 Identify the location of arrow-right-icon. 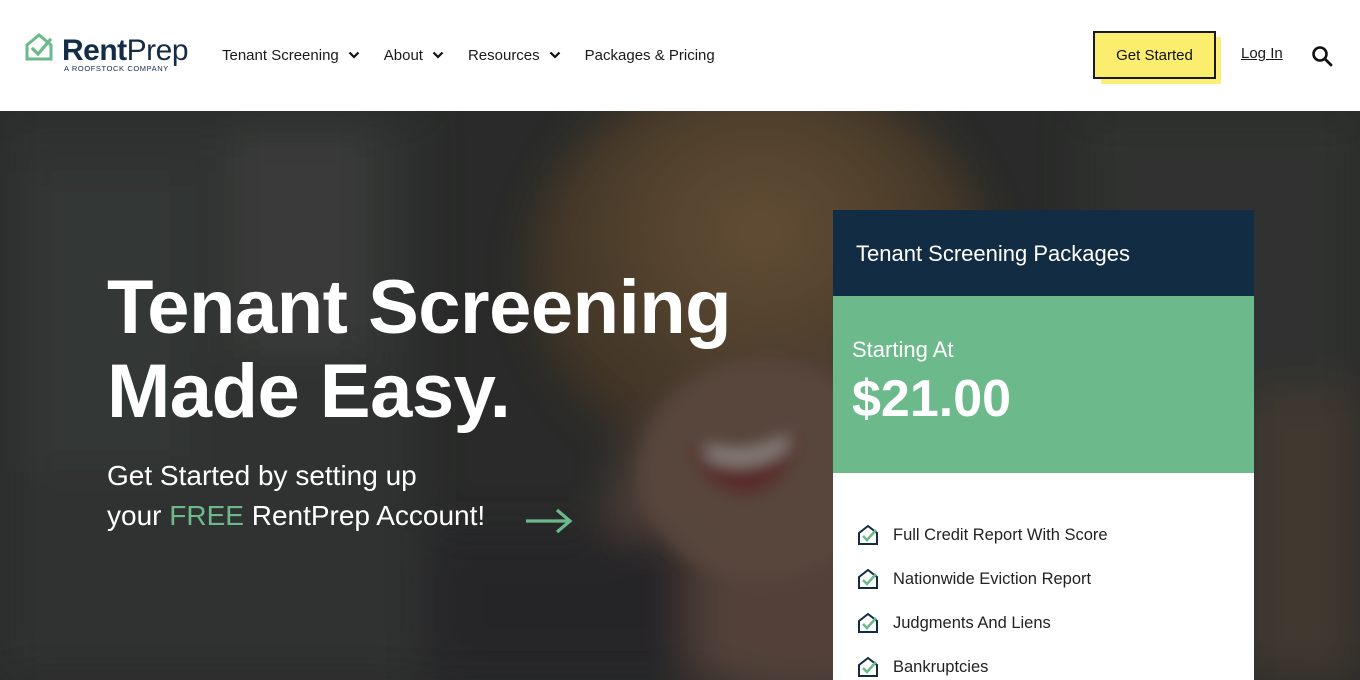
(549, 521).